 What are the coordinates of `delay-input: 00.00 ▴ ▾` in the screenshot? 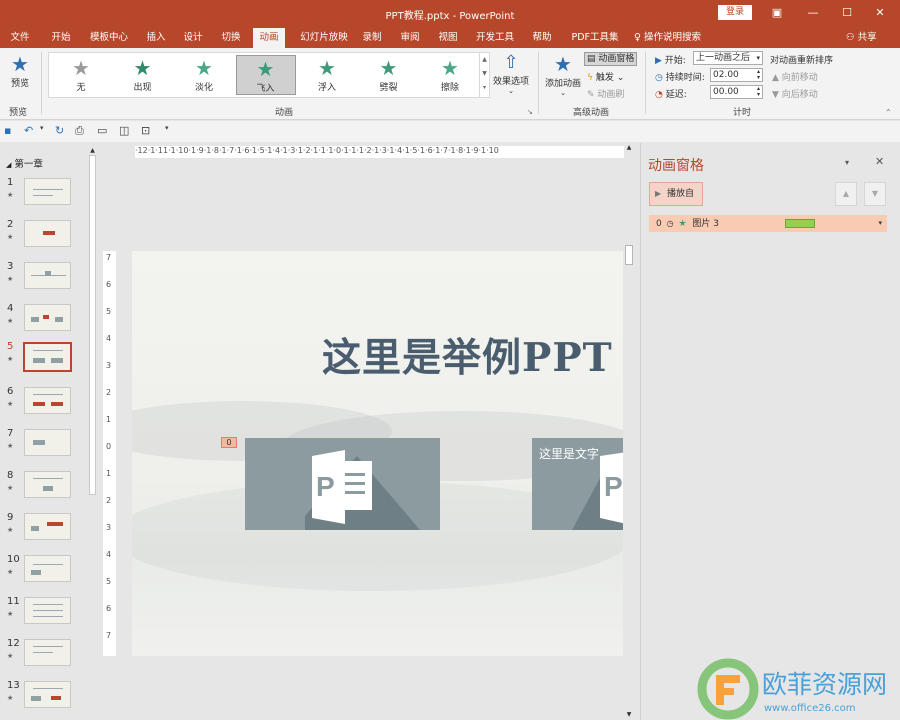 It's located at (736, 92).